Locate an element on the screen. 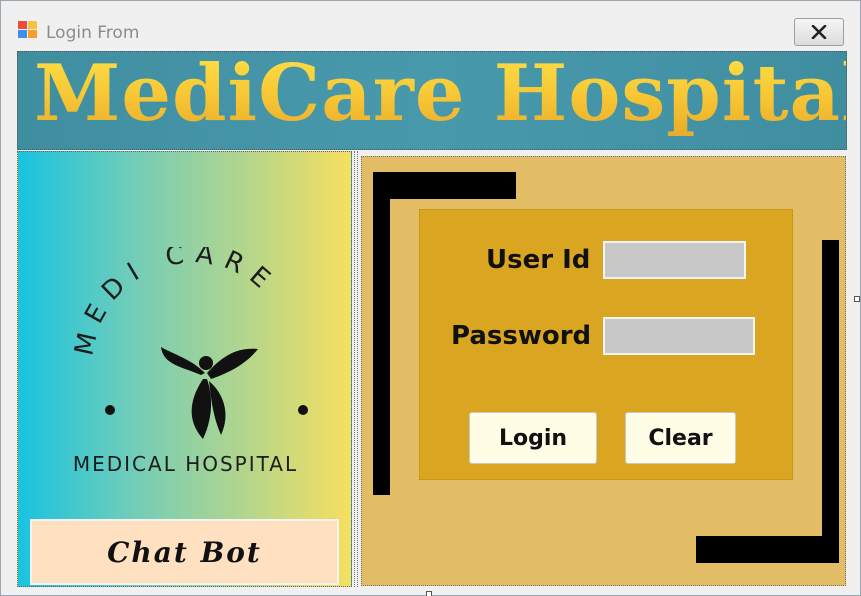  panel-splitter is located at coordinates (356, 369).